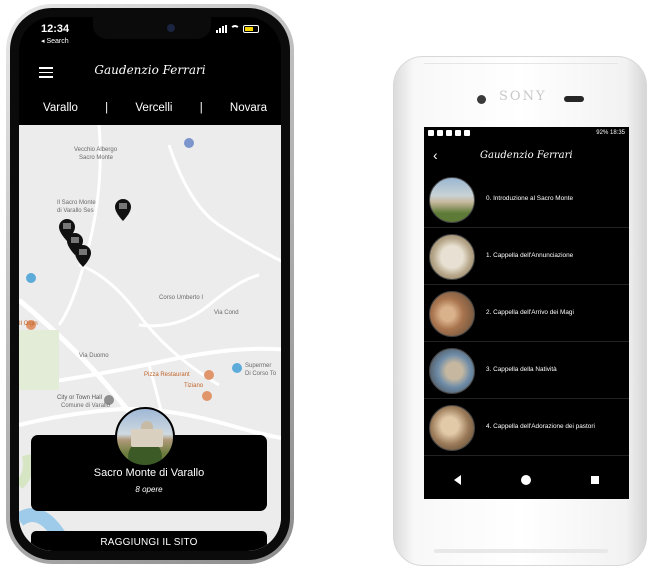 The image size is (648, 567). I want to click on poi-label: Comune di Varallo, so click(85, 406).